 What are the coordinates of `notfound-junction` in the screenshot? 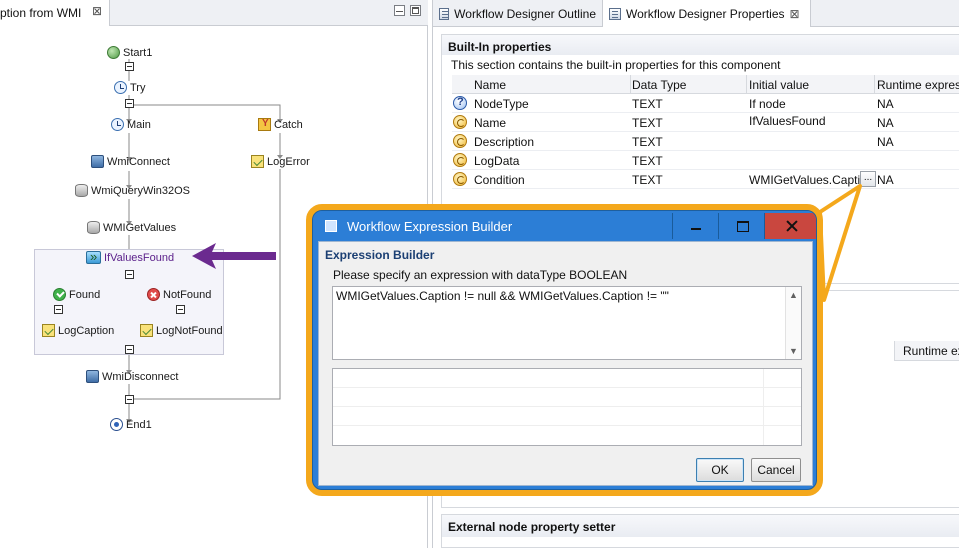 It's located at (180, 309).